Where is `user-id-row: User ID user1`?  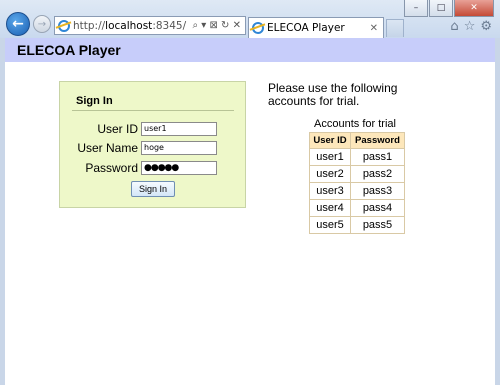 user-id-row: User ID user1 is located at coordinates (153, 129).